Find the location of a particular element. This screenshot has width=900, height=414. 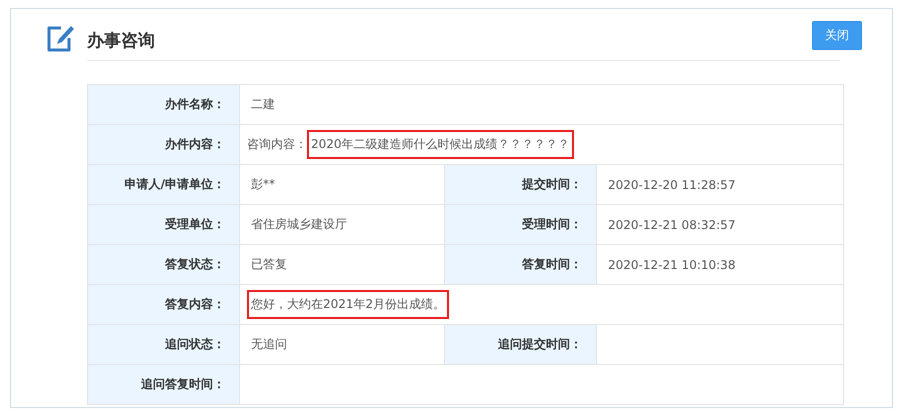

field-value: 二建 is located at coordinates (263, 104).